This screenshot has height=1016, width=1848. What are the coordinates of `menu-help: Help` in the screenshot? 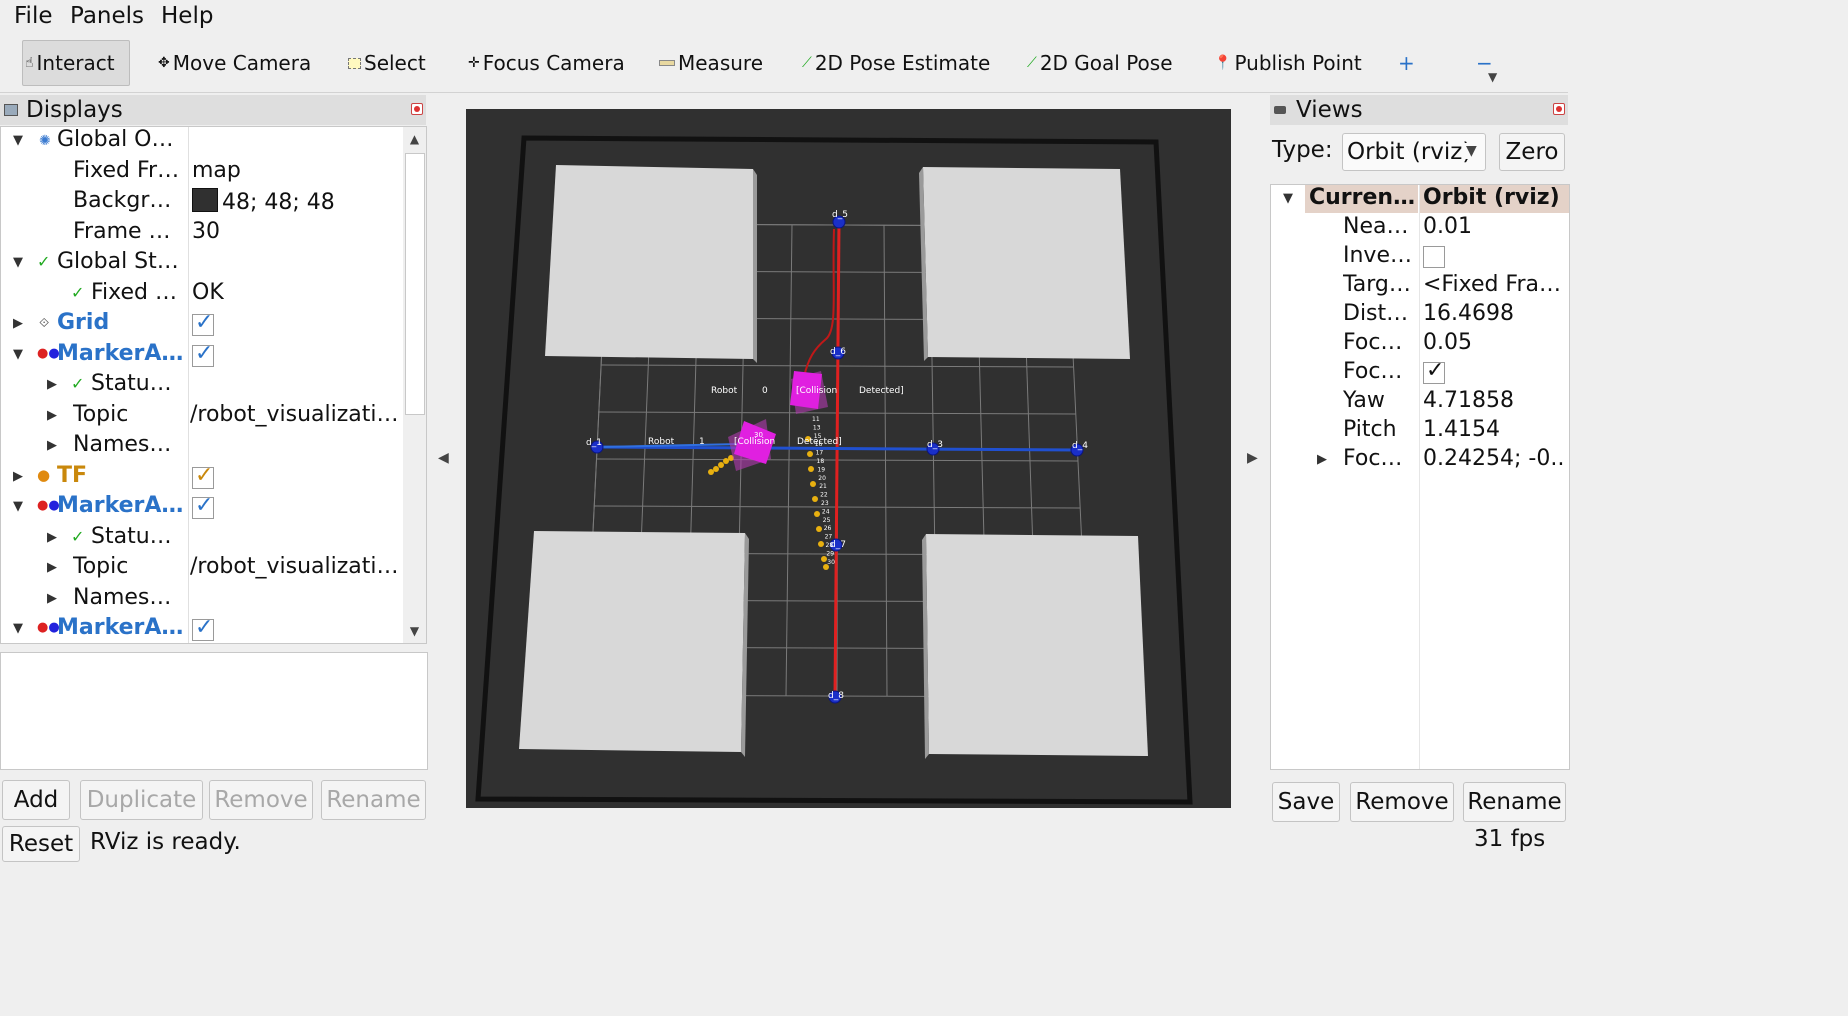 It's located at (187, 16).